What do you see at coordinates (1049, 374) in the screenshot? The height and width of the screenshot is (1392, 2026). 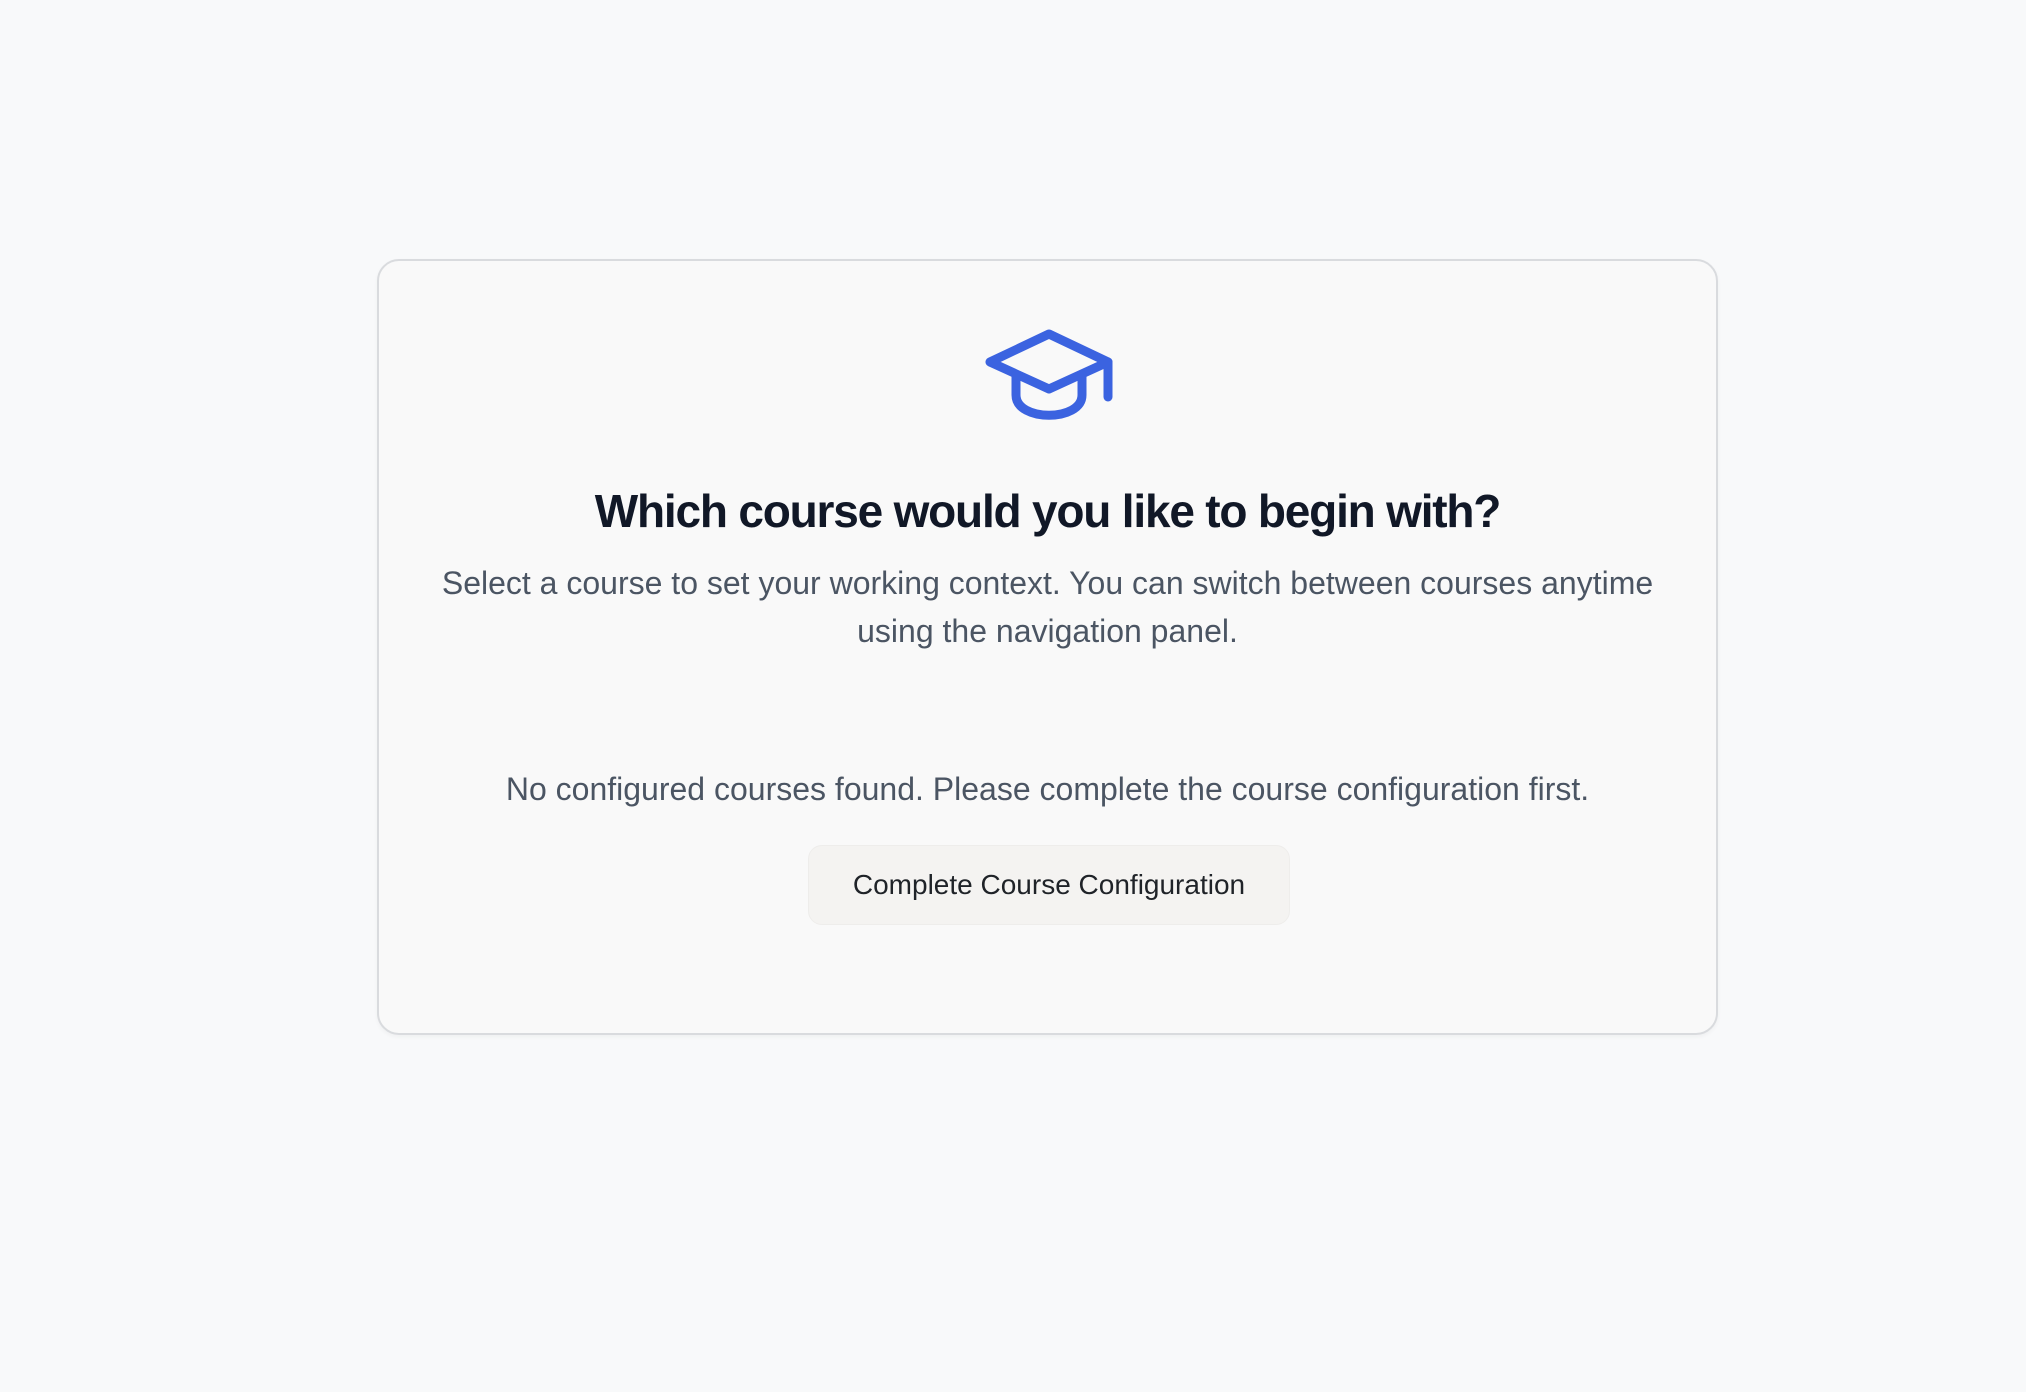 I see `graduation-cap-icon` at bounding box center [1049, 374].